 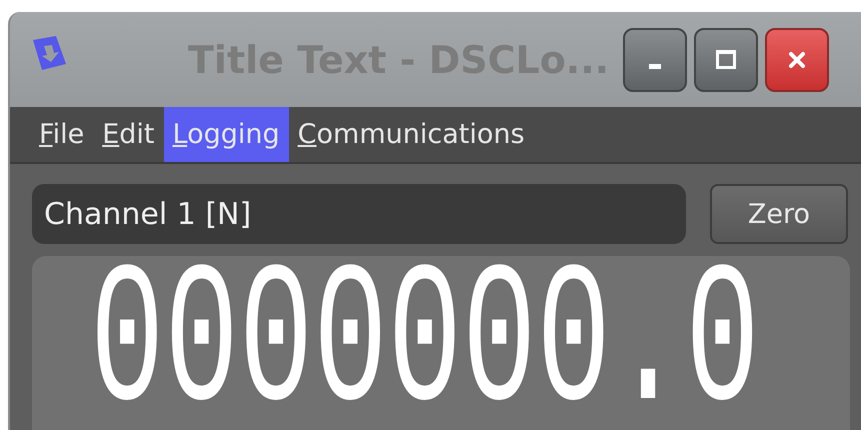 I want to click on close-button, so click(x=797, y=60).